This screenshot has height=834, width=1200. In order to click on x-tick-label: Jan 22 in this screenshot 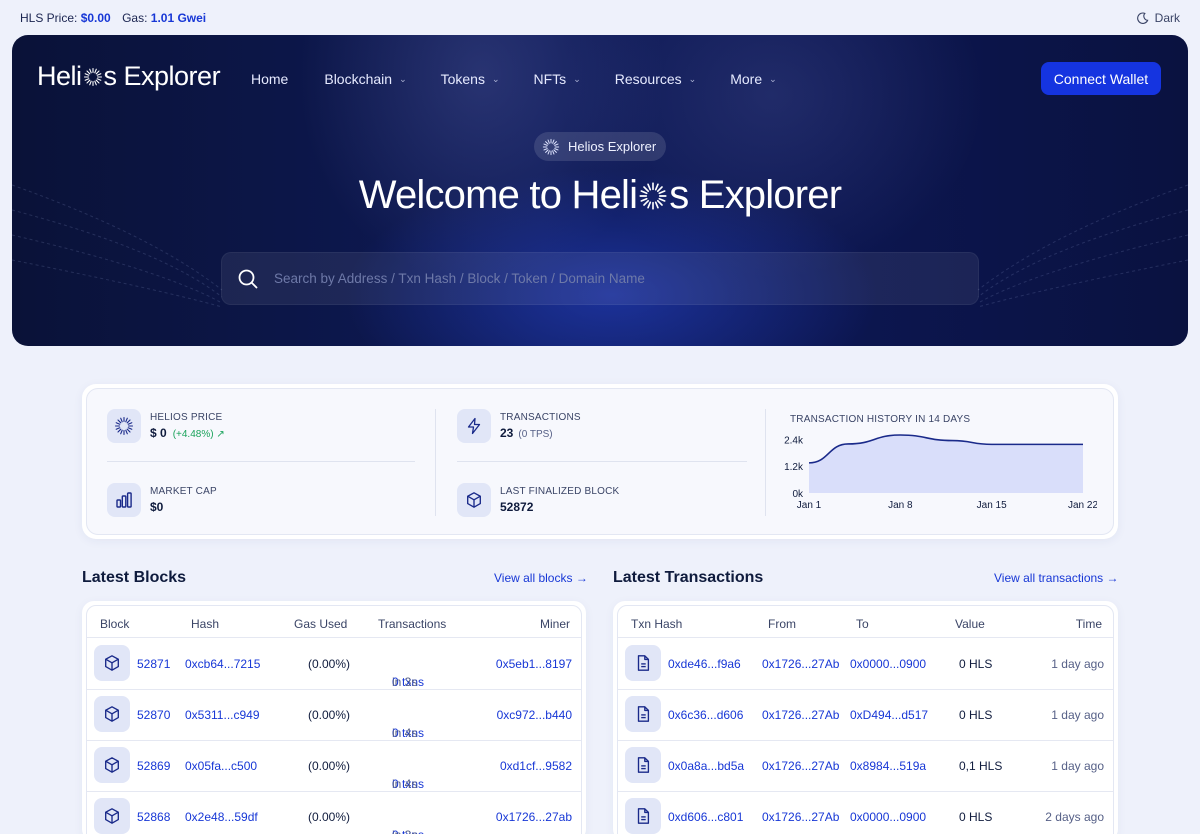, I will do `click(1082, 505)`.